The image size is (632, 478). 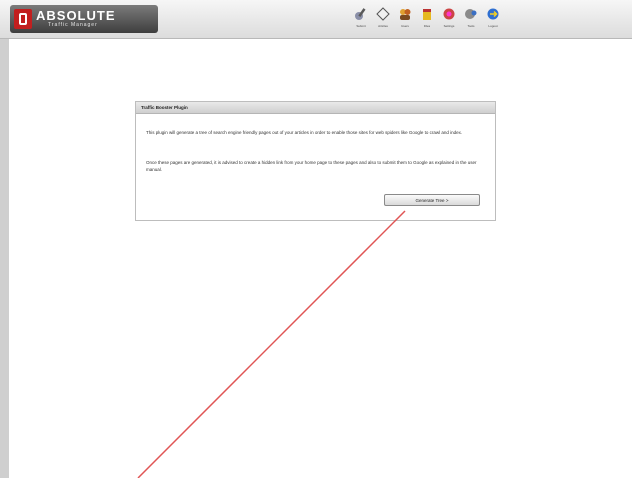 I want to click on toolbar-item-logout: Logout, so click(x=493, y=20).